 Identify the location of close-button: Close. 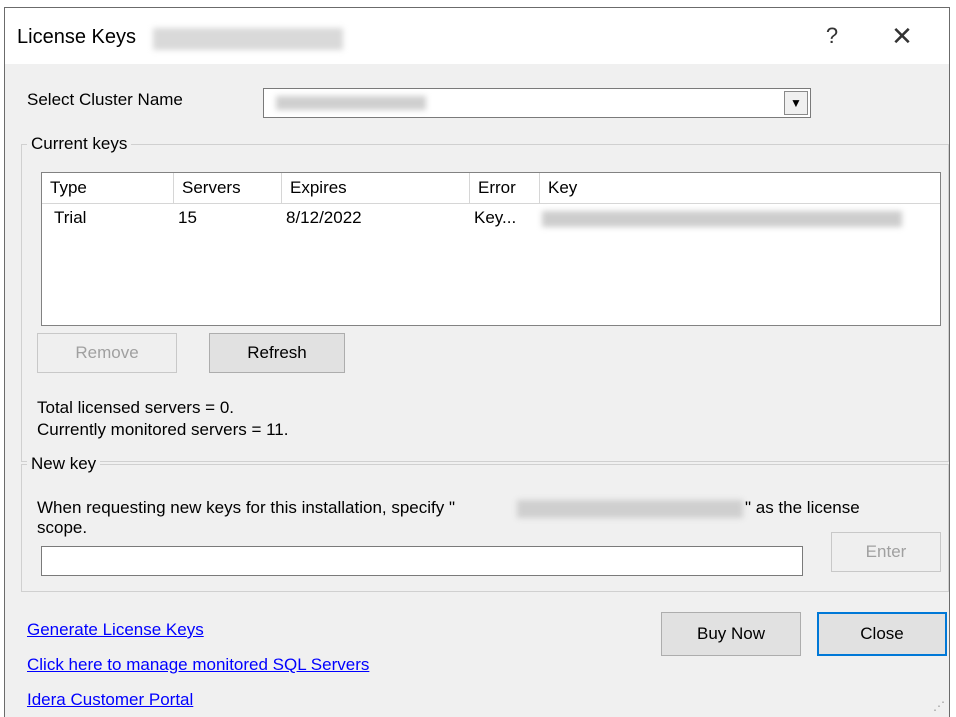
(882, 634).